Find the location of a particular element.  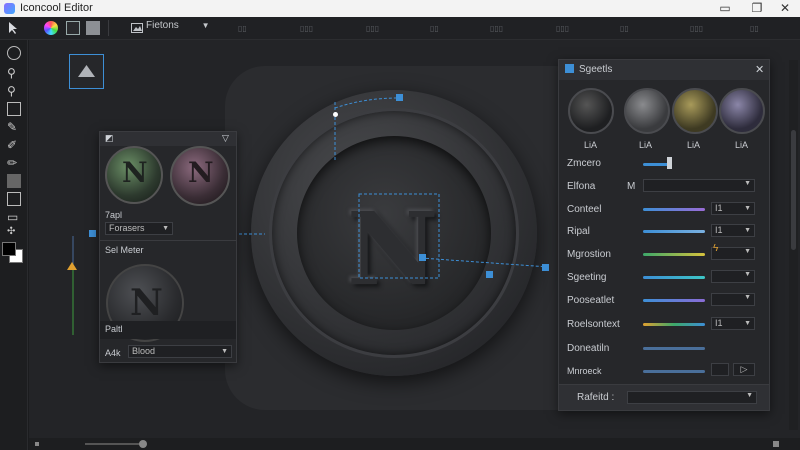

toolbar-divider is located at coordinates (108, 28).